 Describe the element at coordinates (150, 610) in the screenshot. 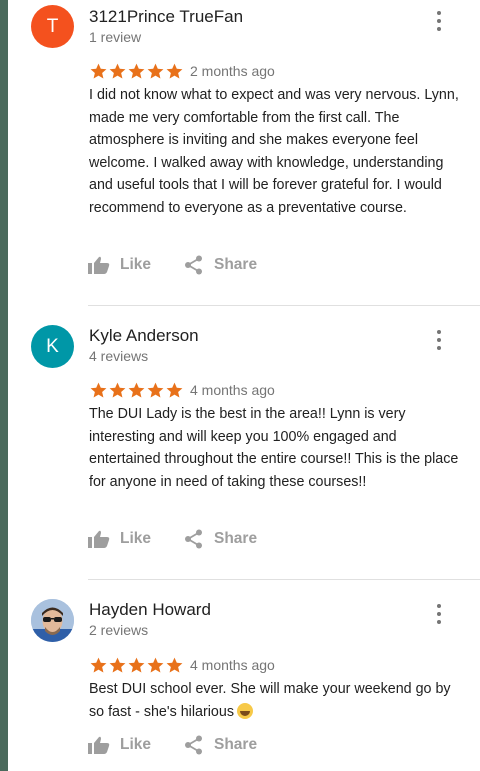

I see `reviewer-name: Hayden Howard` at that location.